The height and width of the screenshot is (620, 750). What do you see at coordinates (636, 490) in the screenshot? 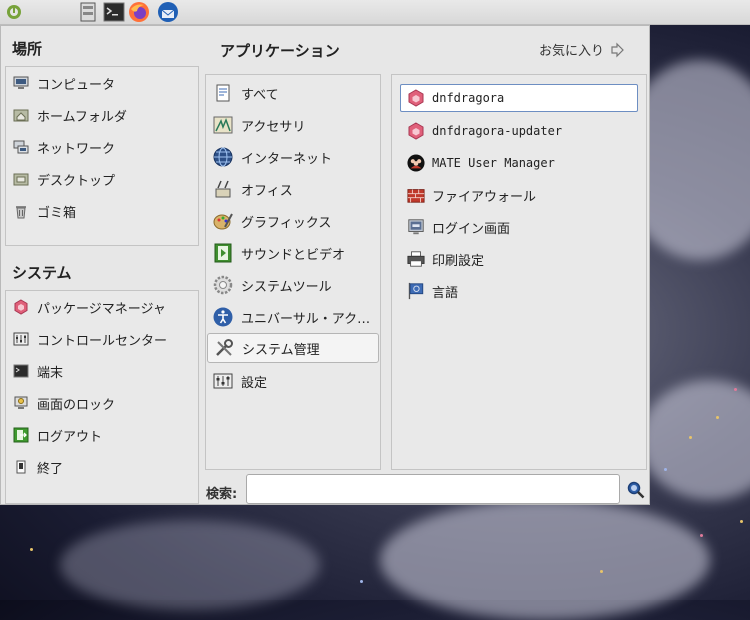
I see `search-icon` at bounding box center [636, 490].